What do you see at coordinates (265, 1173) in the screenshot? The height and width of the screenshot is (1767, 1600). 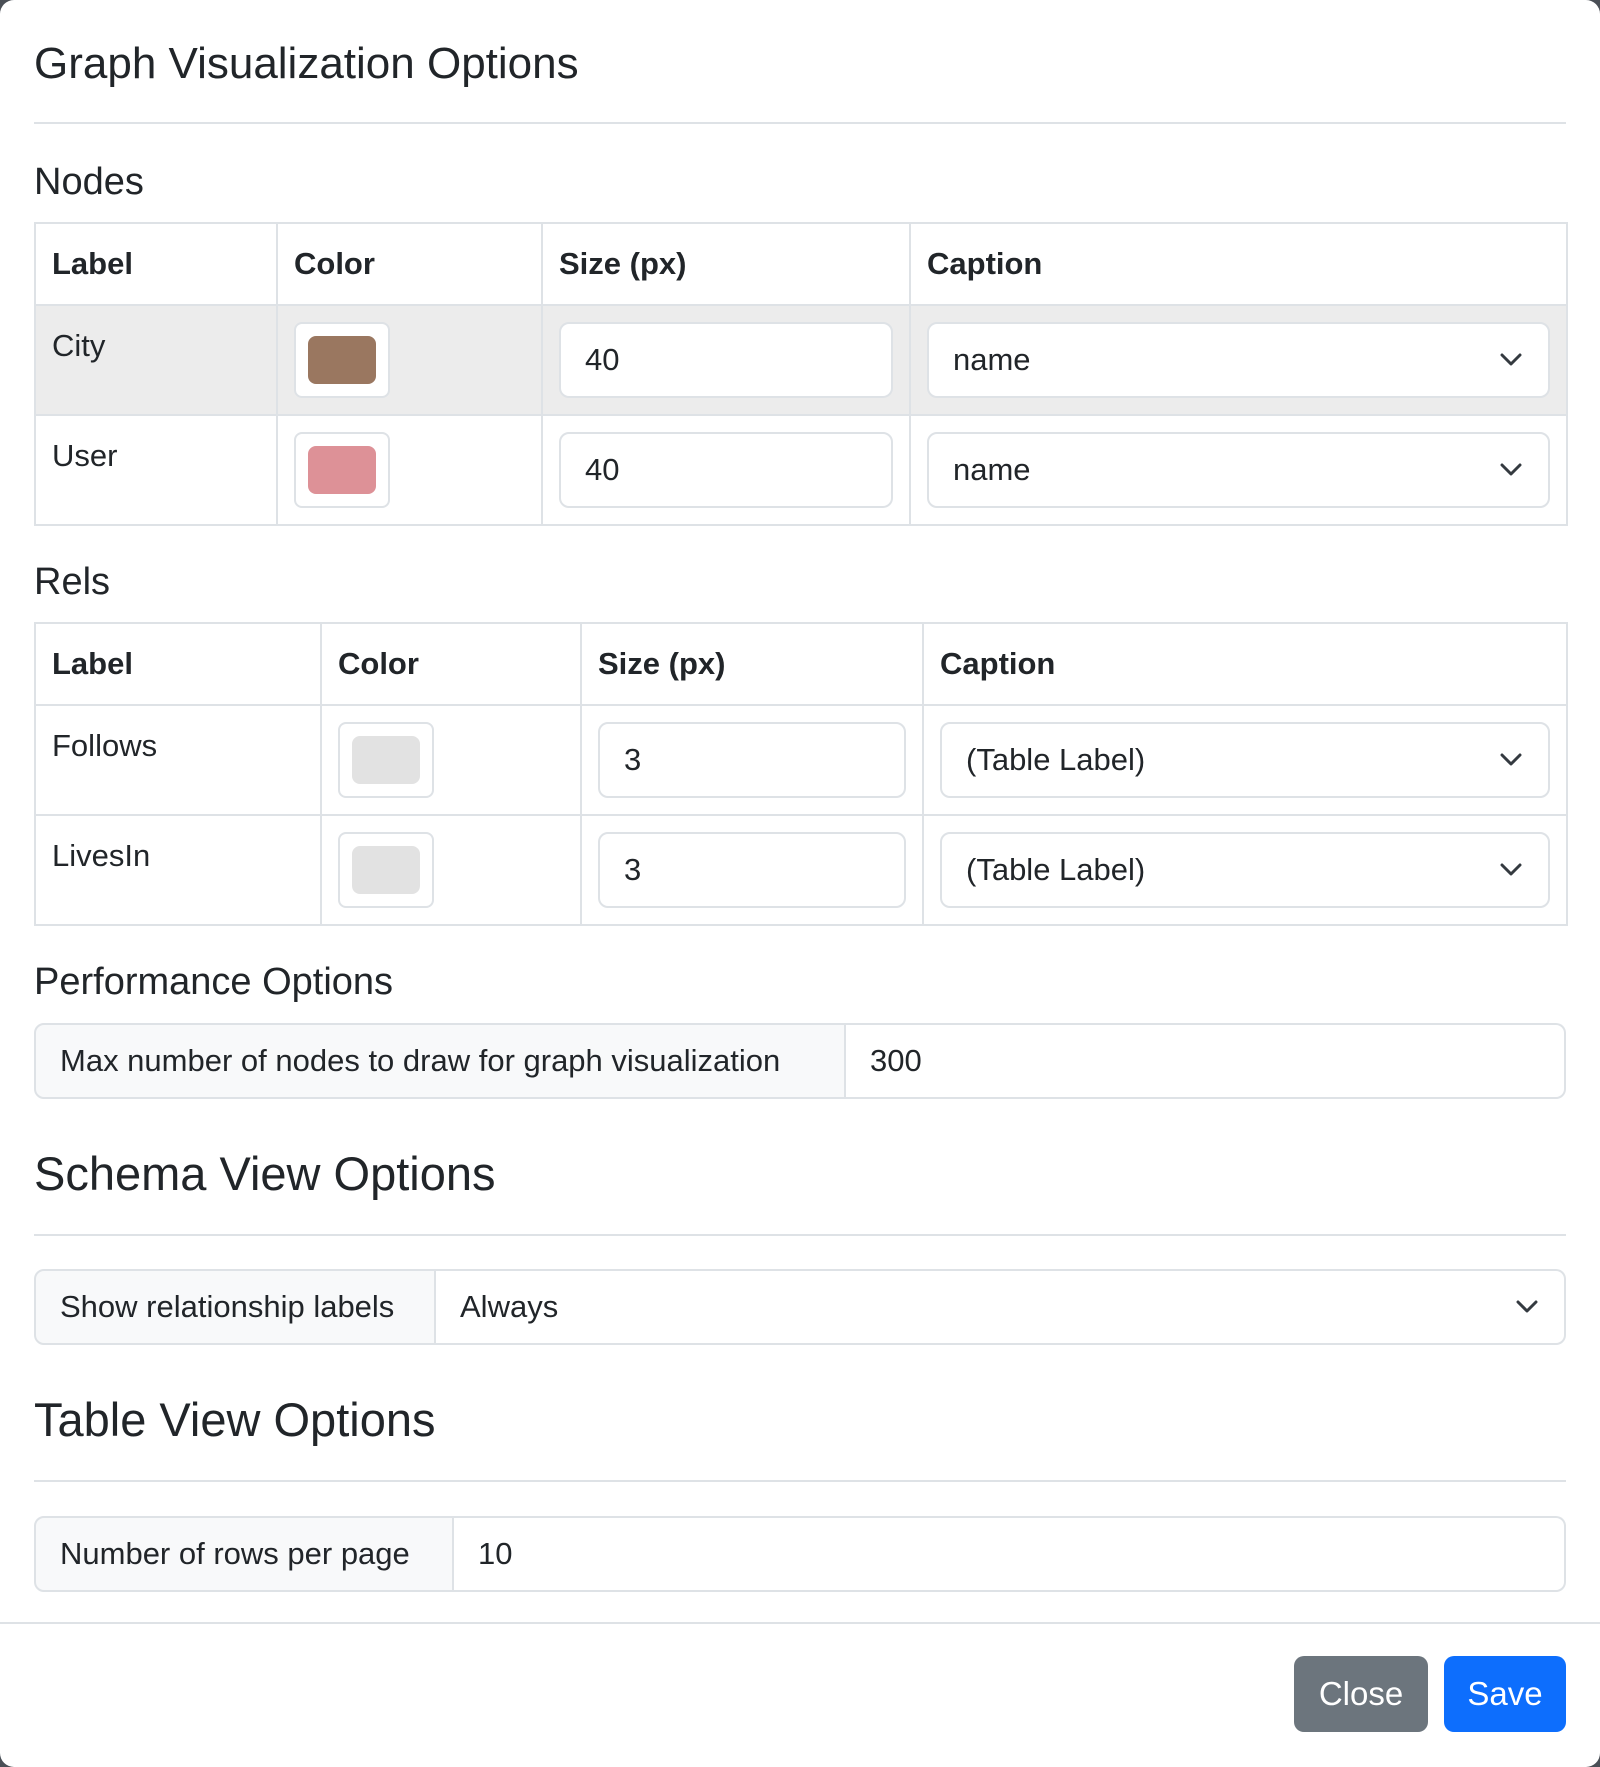 I see `schema-view-options-heading: Schema View Options` at bounding box center [265, 1173].